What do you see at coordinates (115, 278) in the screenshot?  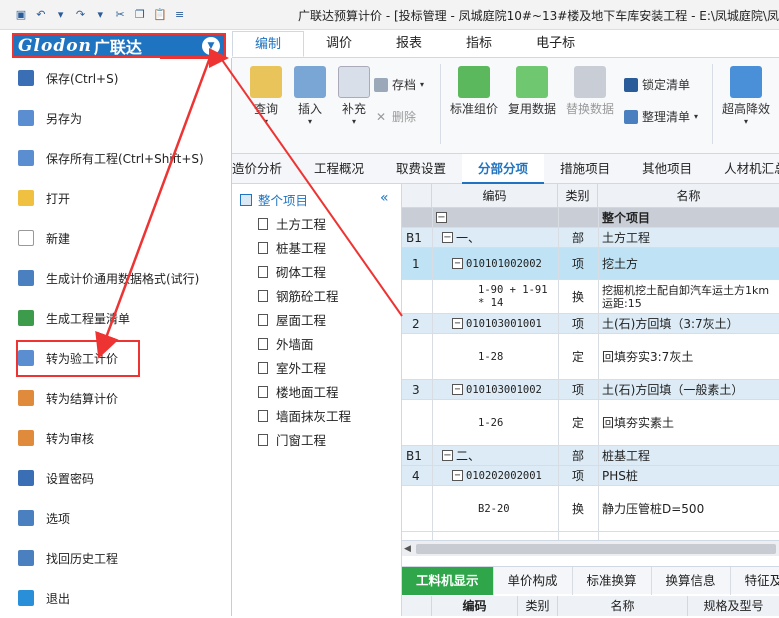 I see `menu-item-export-format: 生成计价通用数据格式(试行)` at bounding box center [115, 278].